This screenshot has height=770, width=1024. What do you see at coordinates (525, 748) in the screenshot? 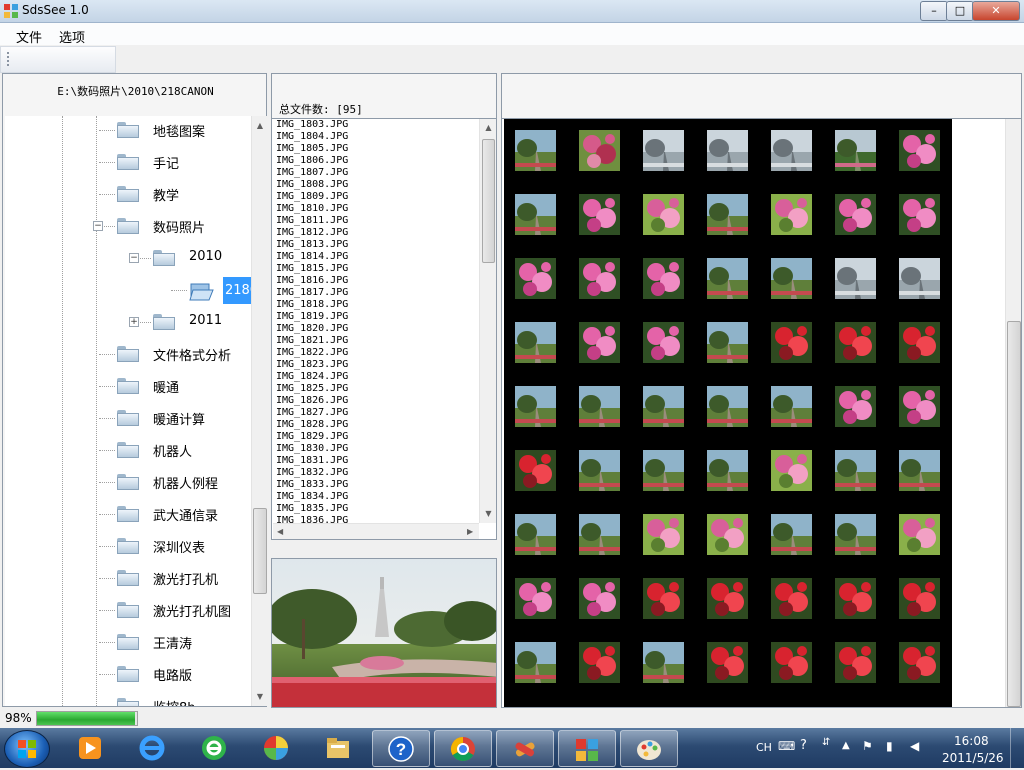
I see `tools-icon` at bounding box center [525, 748].